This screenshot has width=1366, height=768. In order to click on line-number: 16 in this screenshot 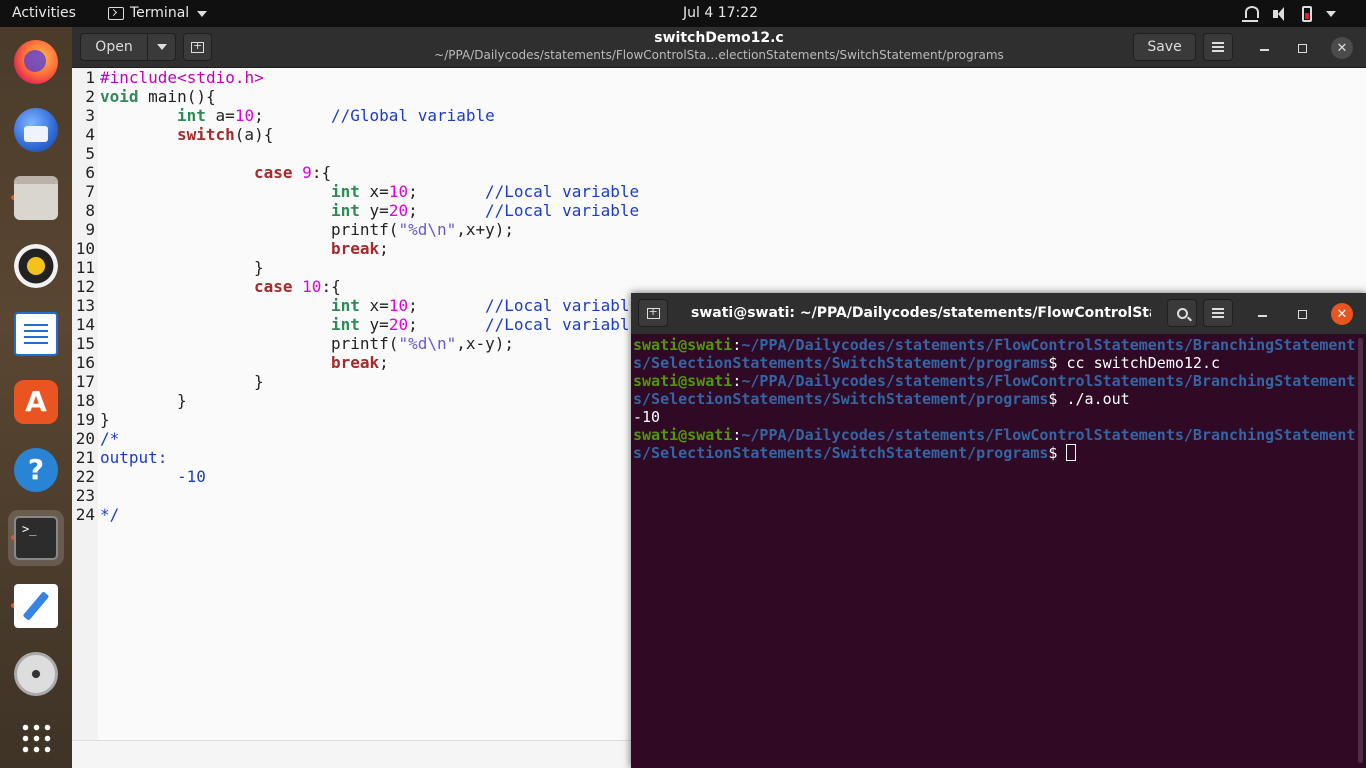, I will do `click(85, 362)`.